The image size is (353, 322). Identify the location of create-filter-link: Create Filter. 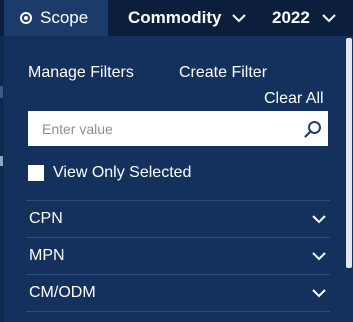
(223, 73).